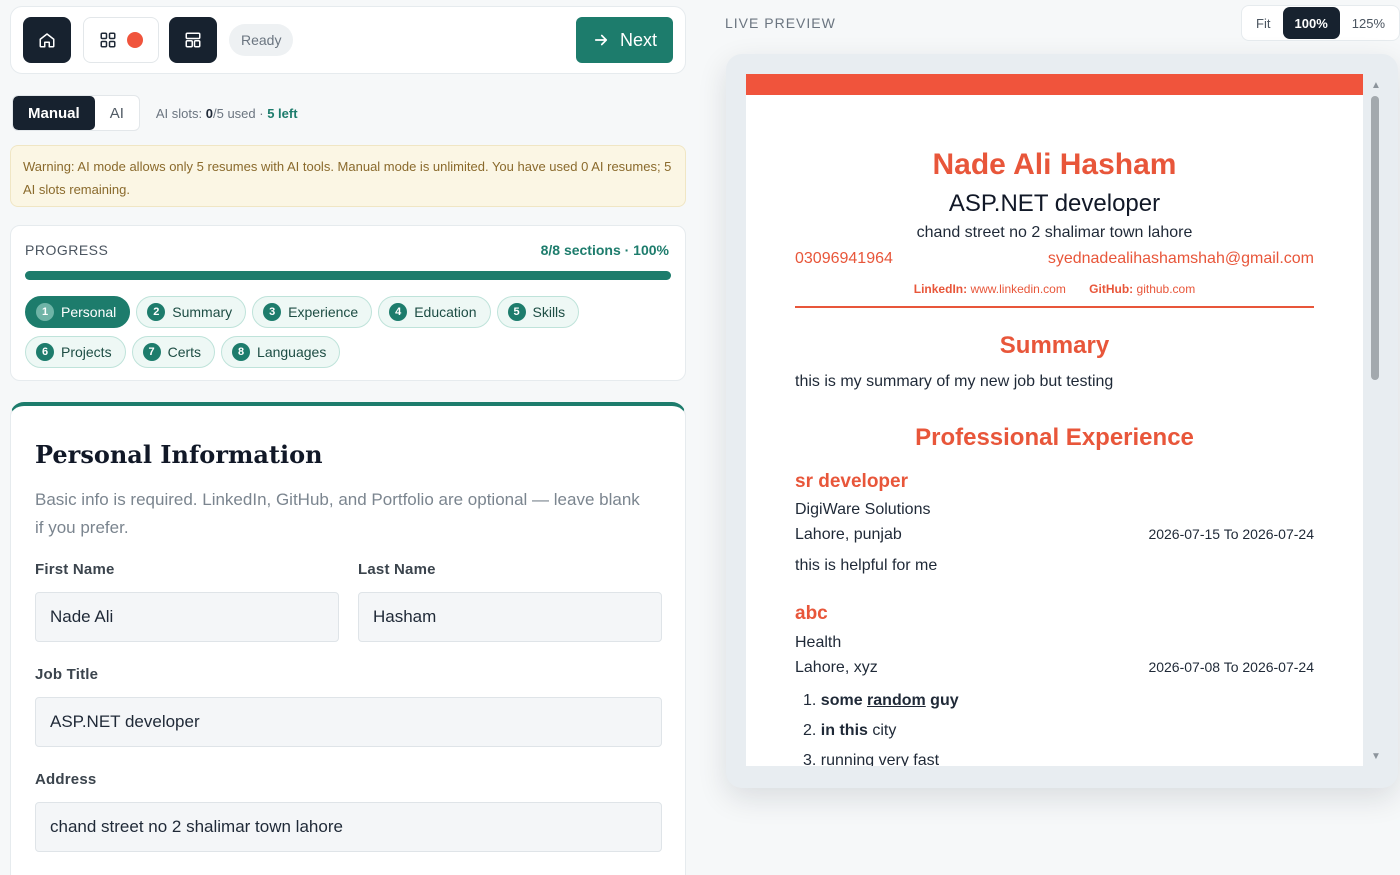 The width and height of the screenshot is (1400, 875). Describe the element at coordinates (516, 312) in the screenshot. I see `chip-number: 5` at that location.